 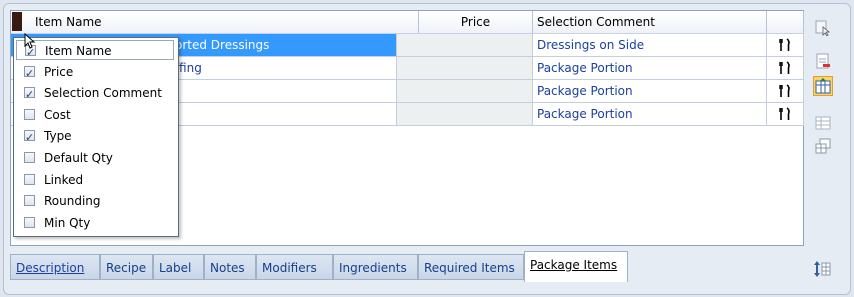 What do you see at coordinates (58, 136) in the screenshot?
I see `menu-item-label: Type` at bounding box center [58, 136].